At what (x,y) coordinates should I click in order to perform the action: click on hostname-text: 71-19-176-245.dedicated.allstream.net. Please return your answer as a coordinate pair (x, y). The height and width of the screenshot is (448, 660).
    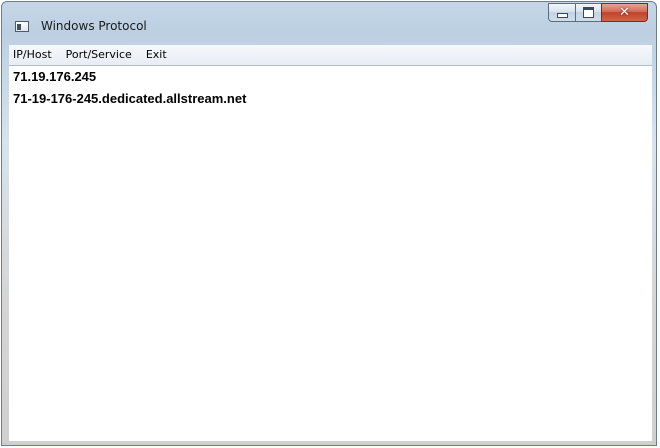
    Looking at the image, I should click on (130, 98).